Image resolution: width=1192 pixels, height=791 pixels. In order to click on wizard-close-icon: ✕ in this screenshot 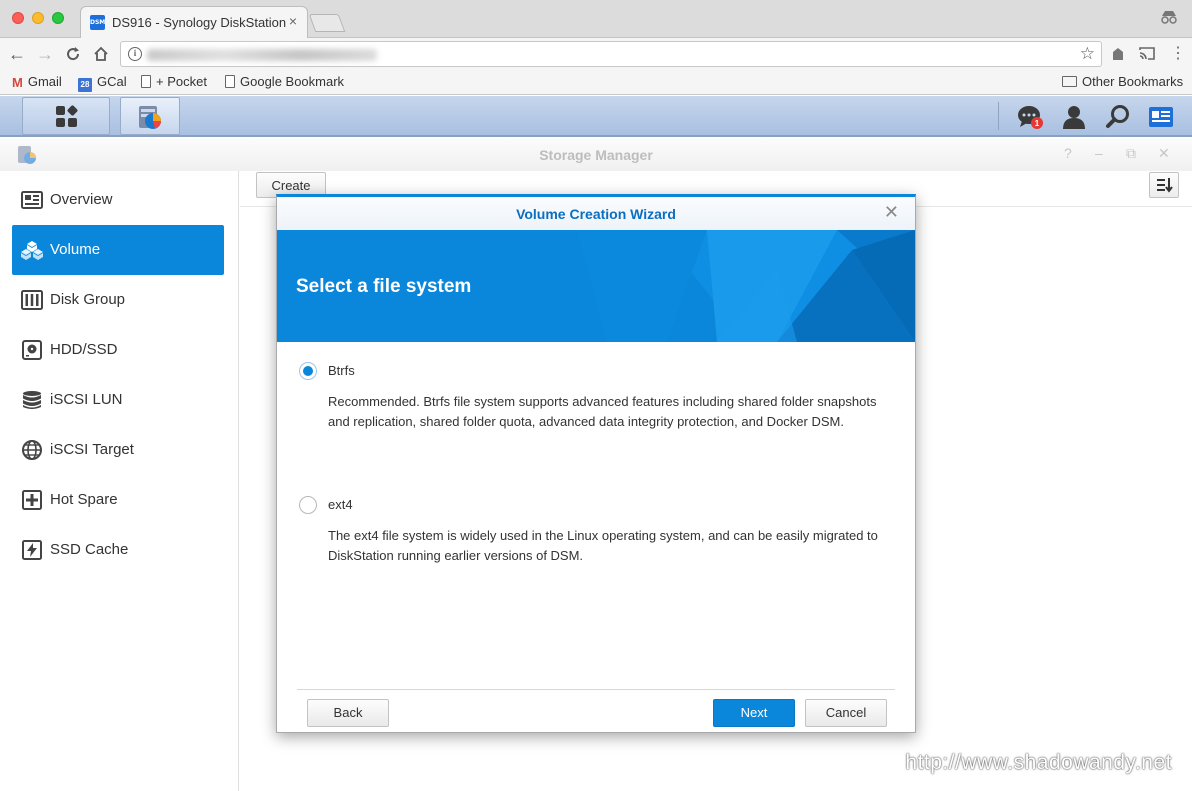, I will do `click(891, 212)`.